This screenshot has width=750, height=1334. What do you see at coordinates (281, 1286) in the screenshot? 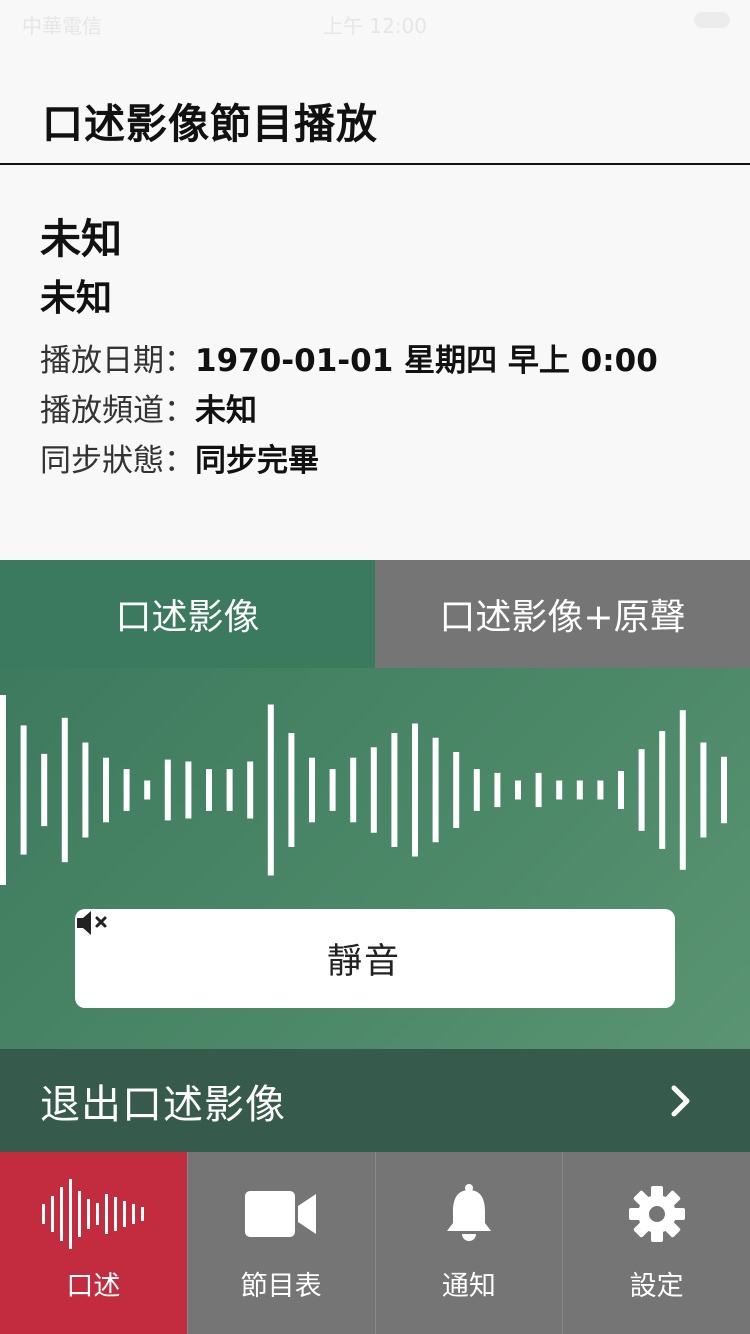
I see `tab-schedule-label: 節目表` at bounding box center [281, 1286].